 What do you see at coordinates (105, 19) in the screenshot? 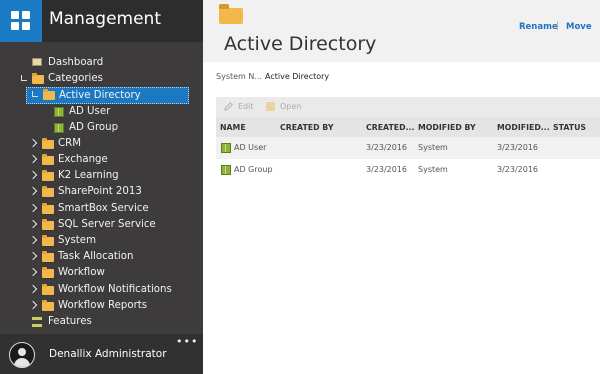
I see `app-title: Management` at bounding box center [105, 19].